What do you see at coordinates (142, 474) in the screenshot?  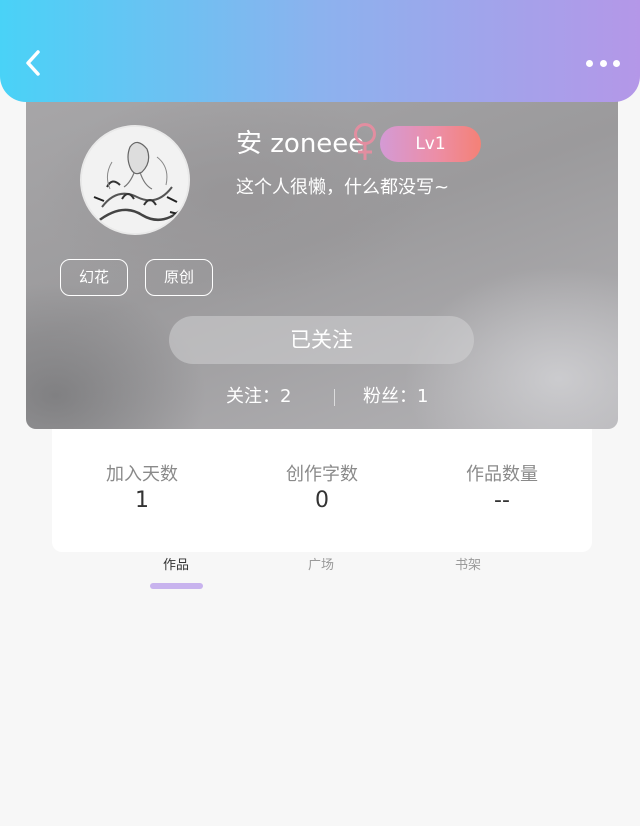 I see `stat-label: 加入天数` at bounding box center [142, 474].